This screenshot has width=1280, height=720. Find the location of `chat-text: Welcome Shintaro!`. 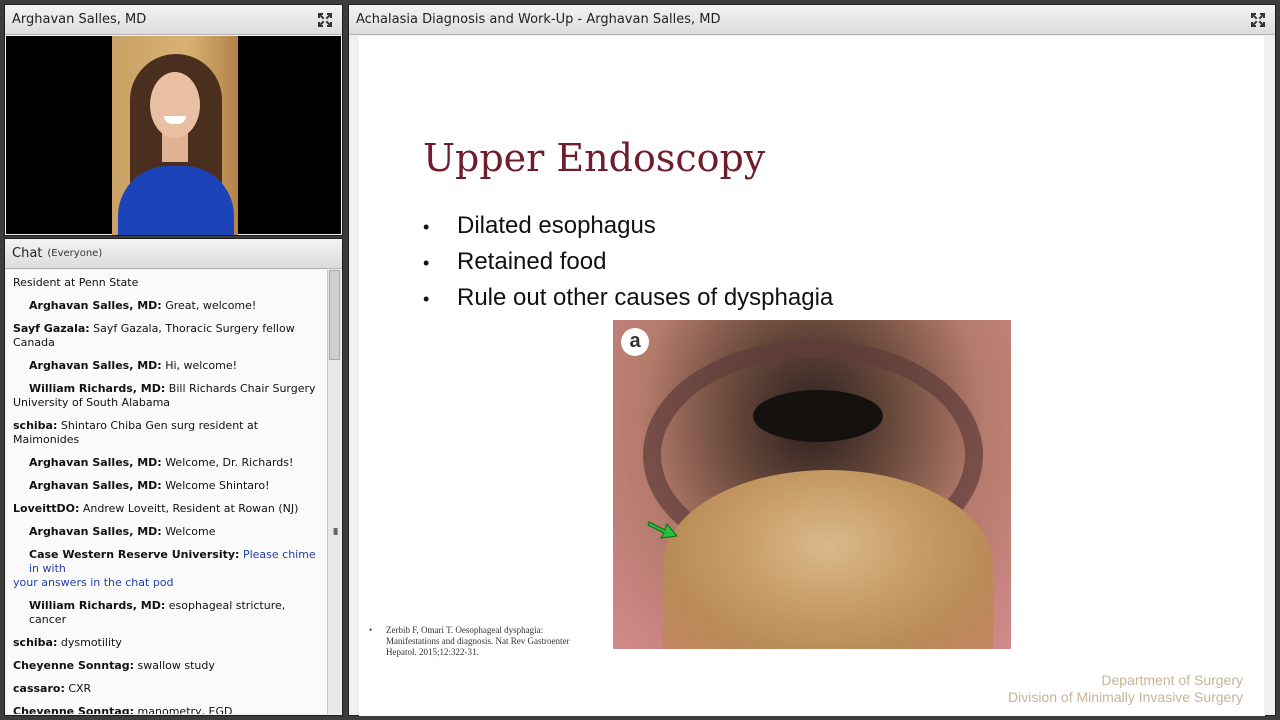

chat-text: Welcome Shintaro! is located at coordinates (217, 485).